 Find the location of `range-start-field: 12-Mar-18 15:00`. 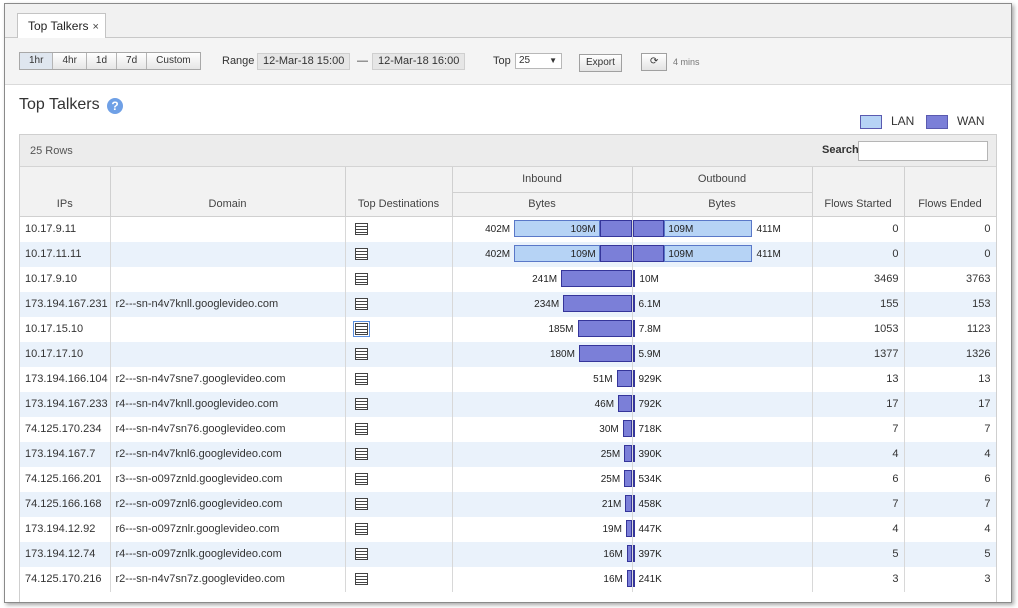

range-start-field: 12-Mar-18 15:00 is located at coordinates (304, 61).